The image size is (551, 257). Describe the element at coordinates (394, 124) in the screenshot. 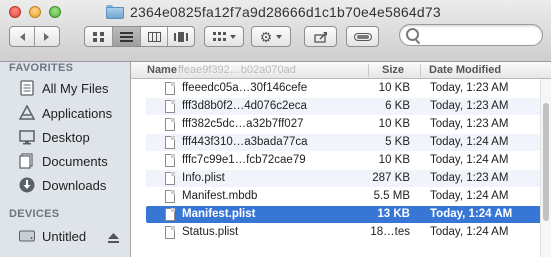

I see `file-size: 10 KB` at that location.